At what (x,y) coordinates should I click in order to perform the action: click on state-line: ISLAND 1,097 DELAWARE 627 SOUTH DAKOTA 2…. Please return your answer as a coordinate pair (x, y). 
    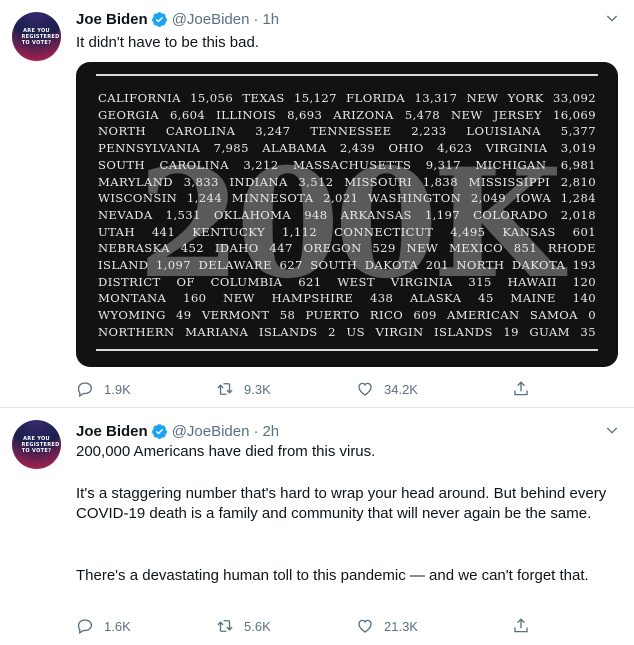
    Looking at the image, I should click on (347, 265).